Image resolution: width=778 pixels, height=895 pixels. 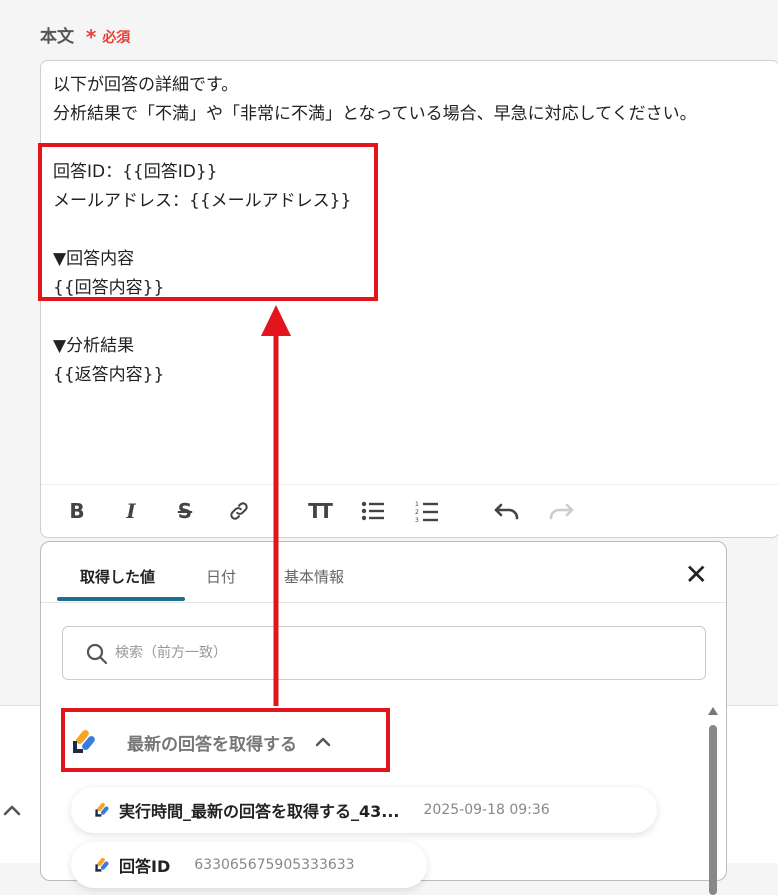 I want to click on svg-text: 2, so click(x=417, y=512).